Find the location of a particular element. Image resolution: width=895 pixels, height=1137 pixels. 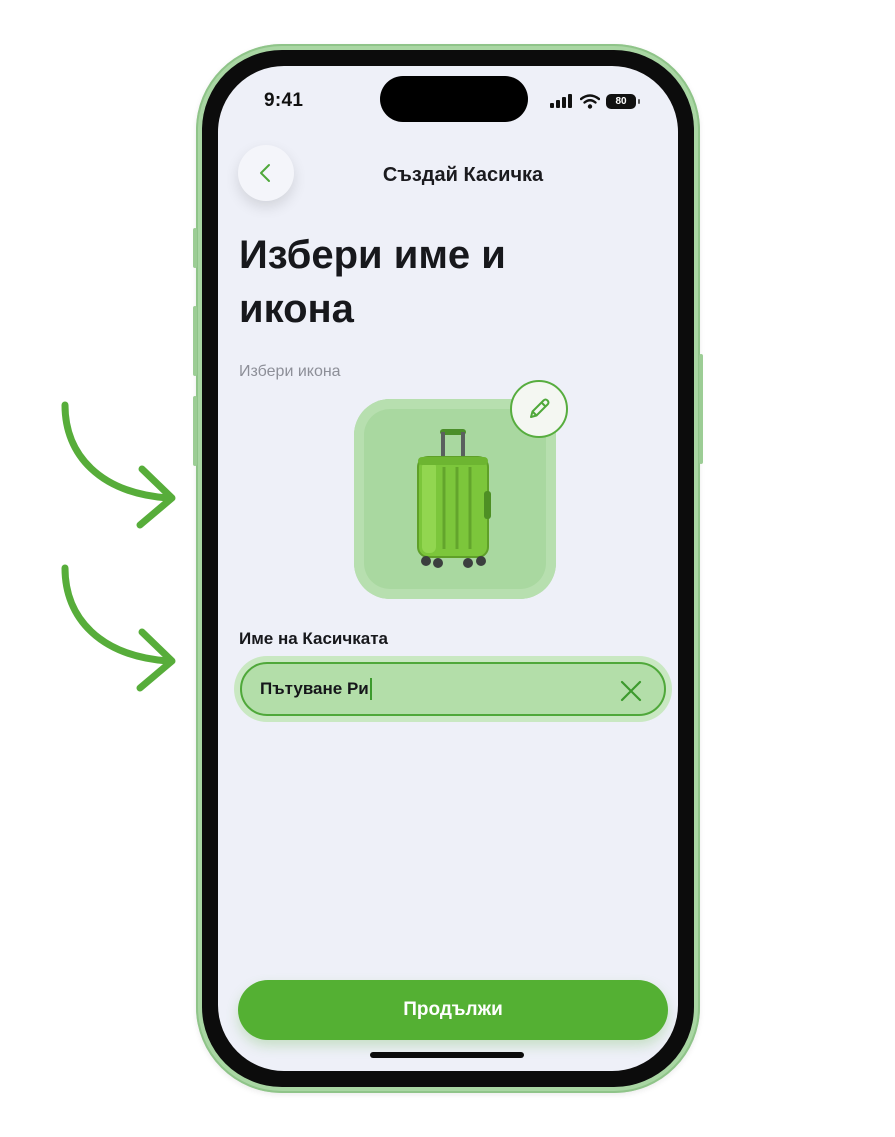

screen-heading: Избери име и икона is located at coordinates (372, 282).